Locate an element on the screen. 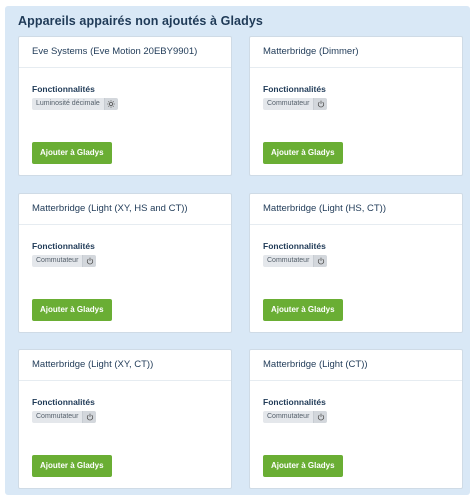 This screenshot has width=475, height=499. device-title: Matterbridge (Light (CT)) is located at coordinates (356, 365).